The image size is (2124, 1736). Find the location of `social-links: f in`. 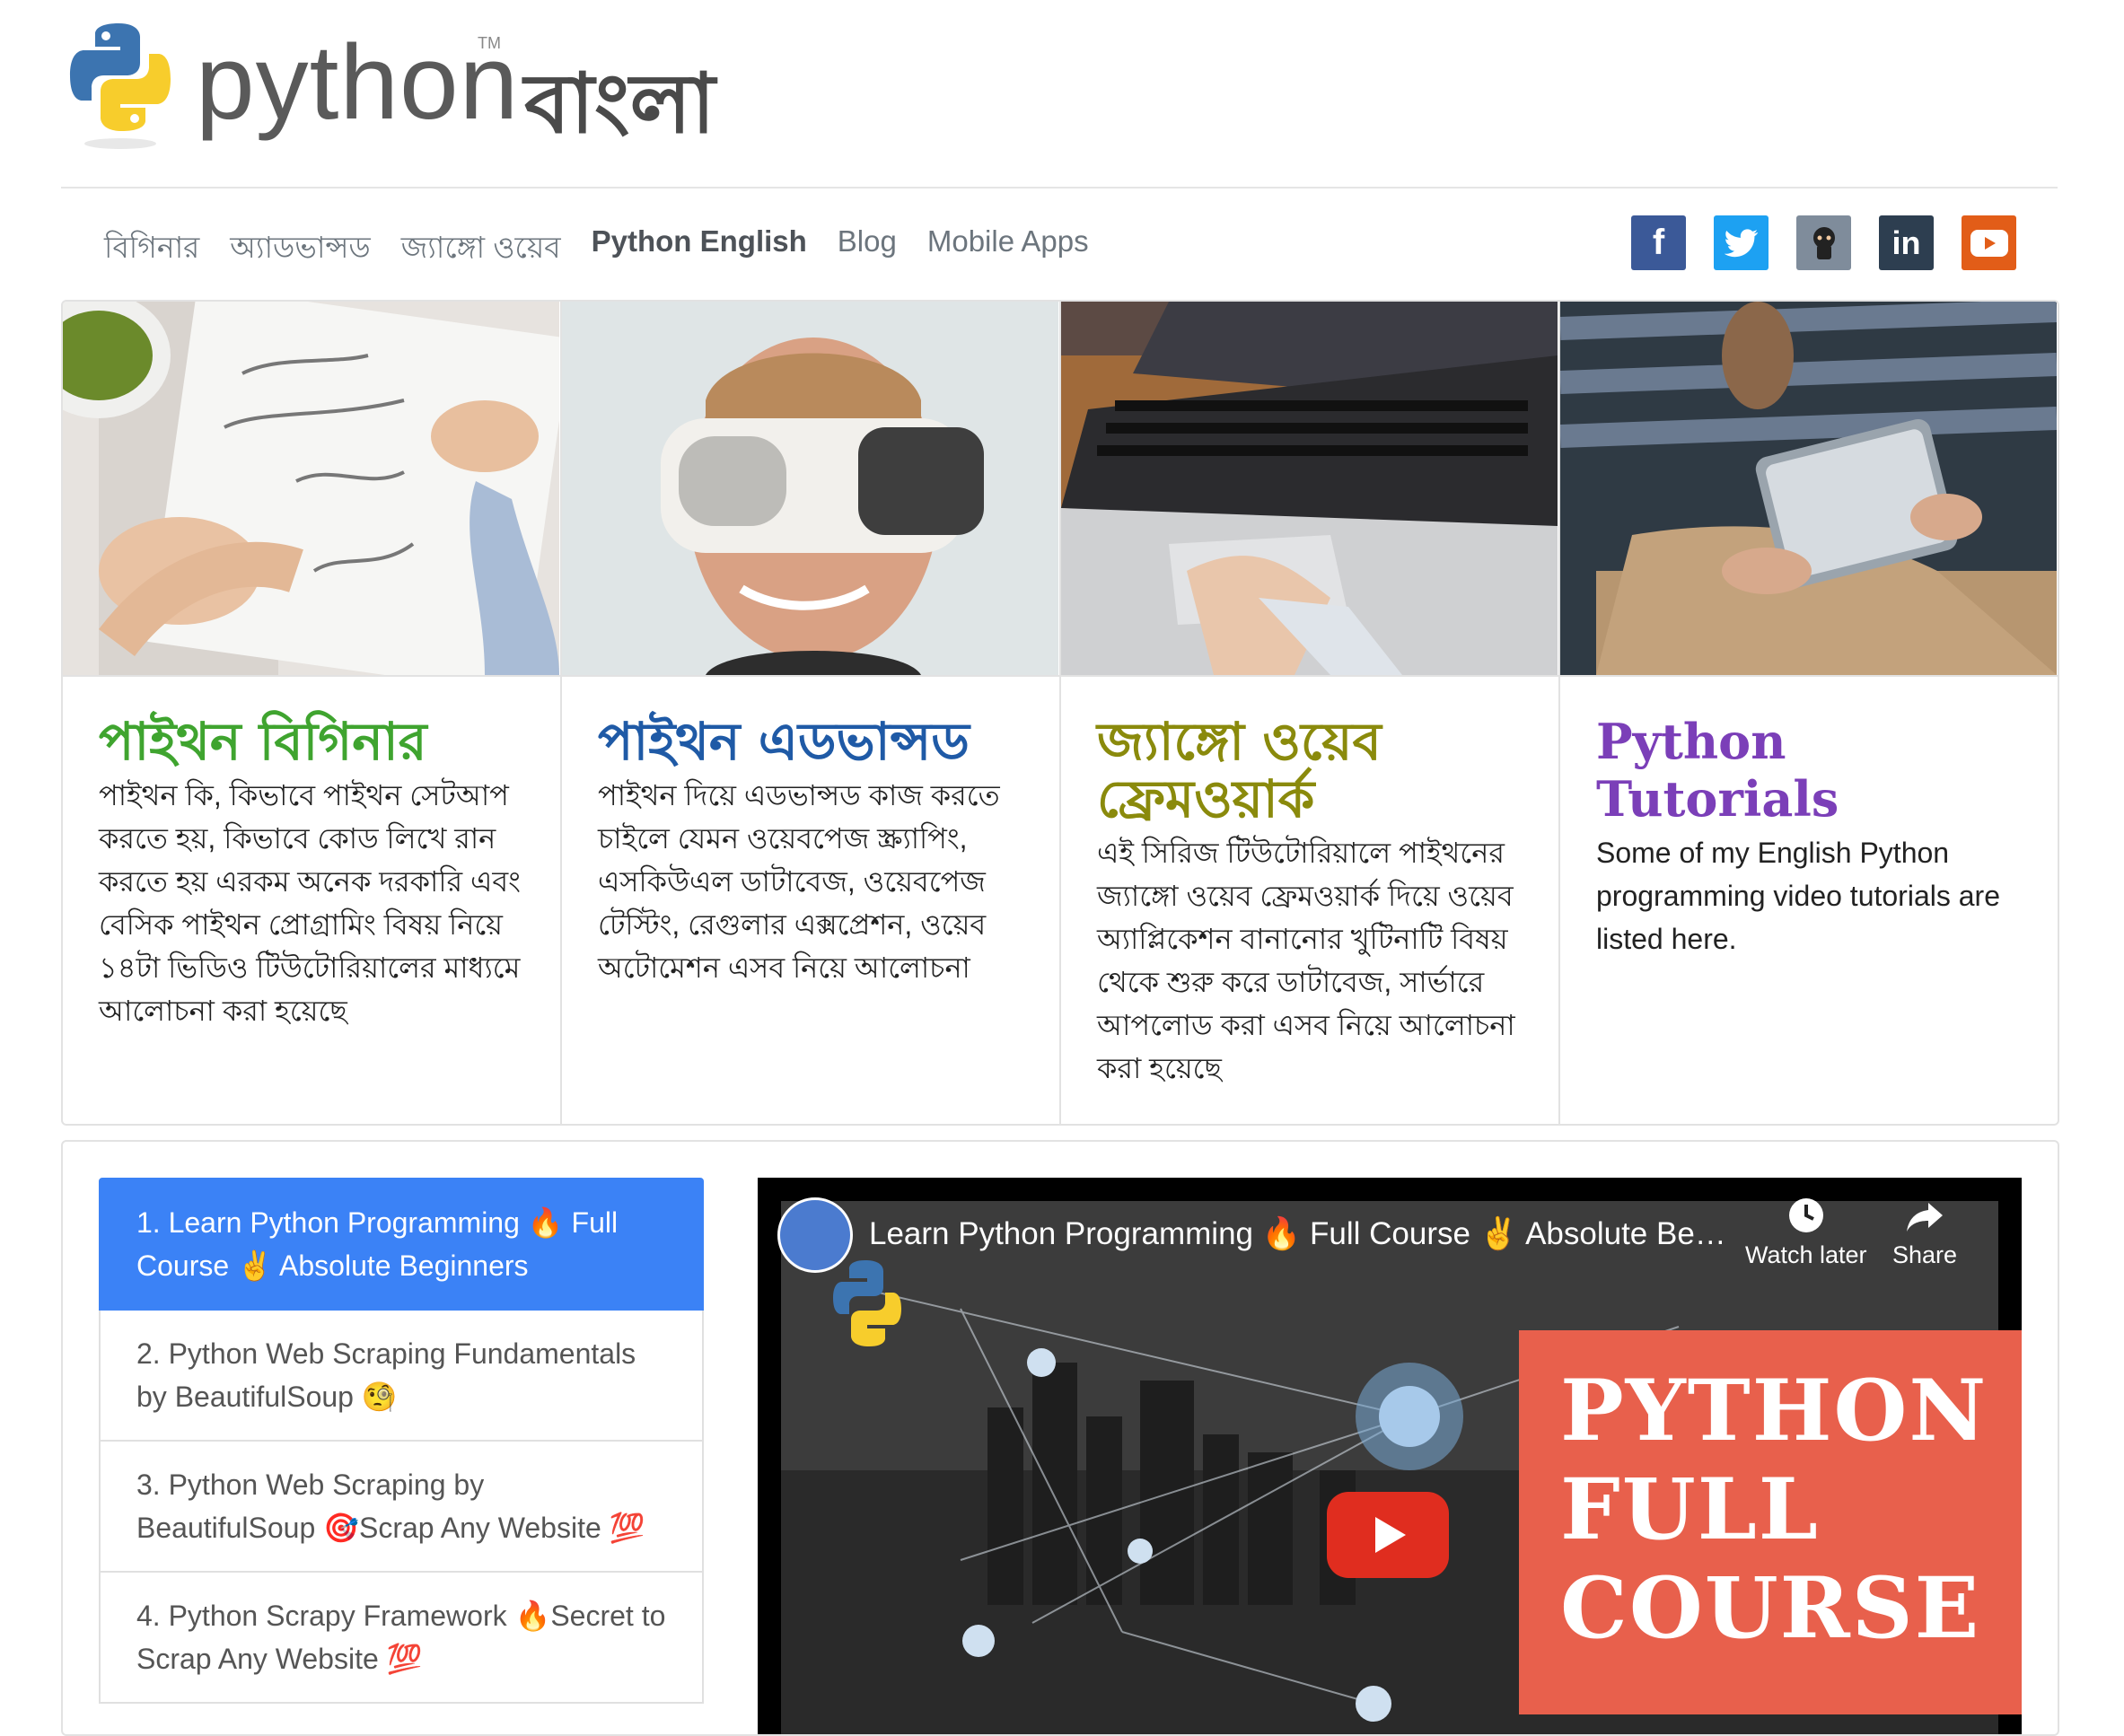

social-links: f in is located at coordinates (1823, 243).